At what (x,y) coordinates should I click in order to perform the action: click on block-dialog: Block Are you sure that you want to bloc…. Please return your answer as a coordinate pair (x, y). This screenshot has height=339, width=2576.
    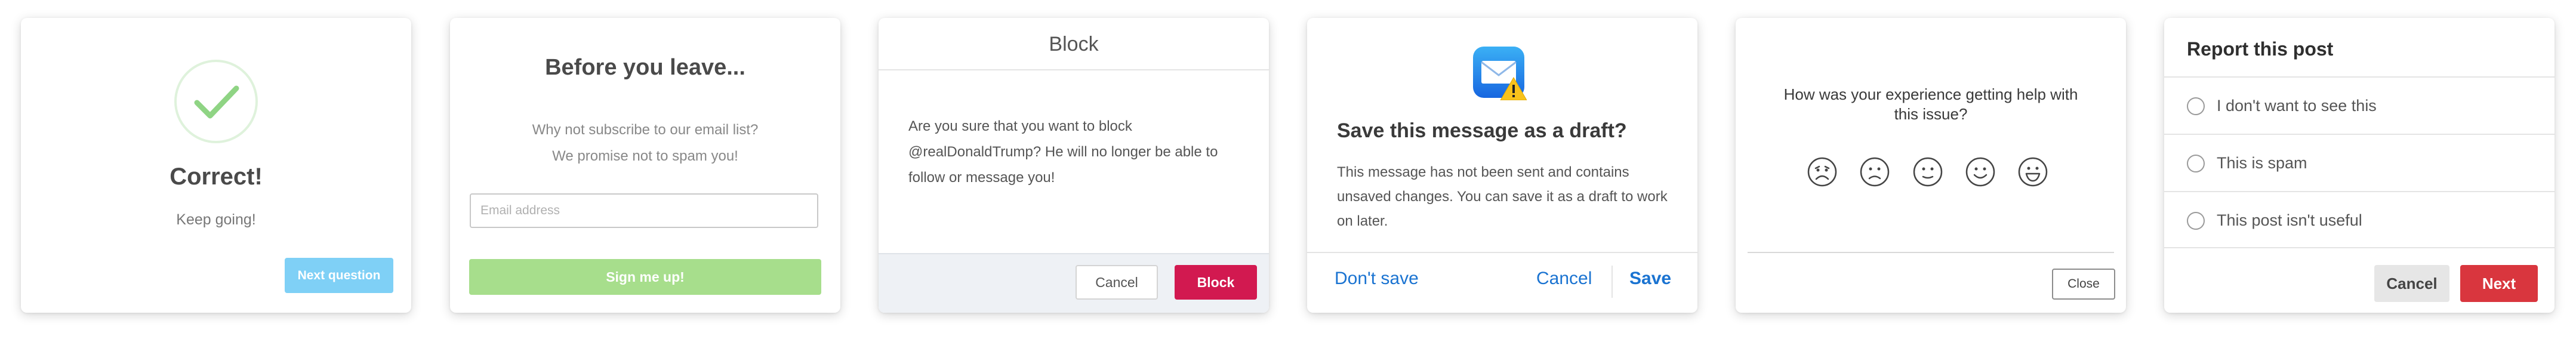
    Looking at the image, I should click on (1074, 166).